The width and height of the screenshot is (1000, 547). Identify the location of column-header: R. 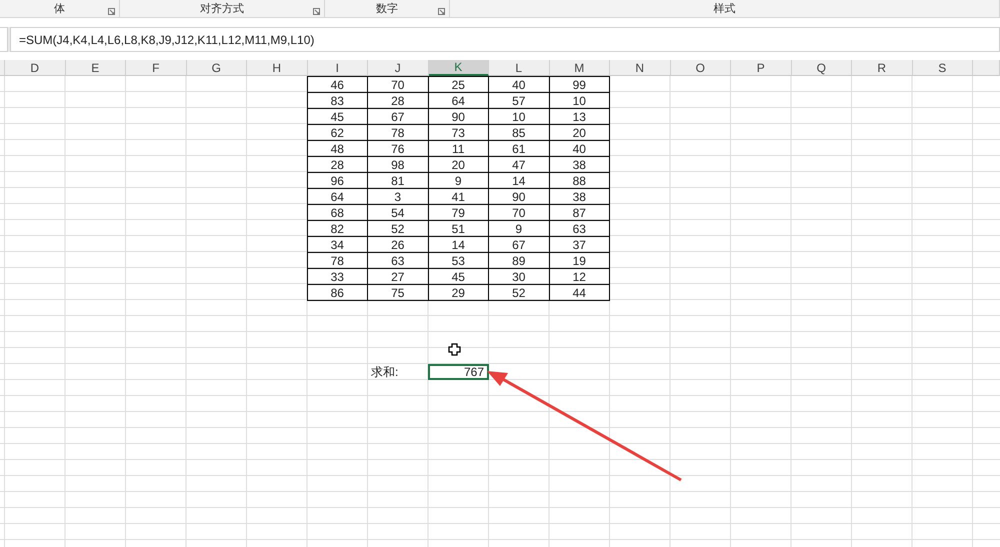
(882, 68).